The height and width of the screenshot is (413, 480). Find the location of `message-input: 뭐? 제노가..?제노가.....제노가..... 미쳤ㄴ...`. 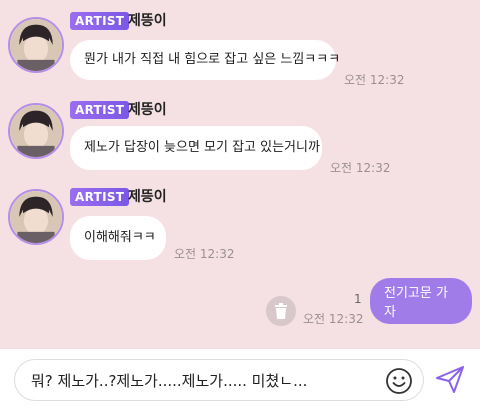

message-input: 뭐? 제노가..?제노가.....제노가..... 미쳤ㄴ... is located at coordinates (219, 380).